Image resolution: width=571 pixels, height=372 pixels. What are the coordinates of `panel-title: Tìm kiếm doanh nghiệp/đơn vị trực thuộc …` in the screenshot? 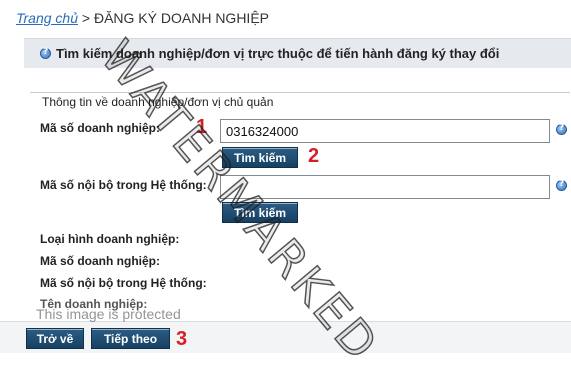 It's located at (278, 53).